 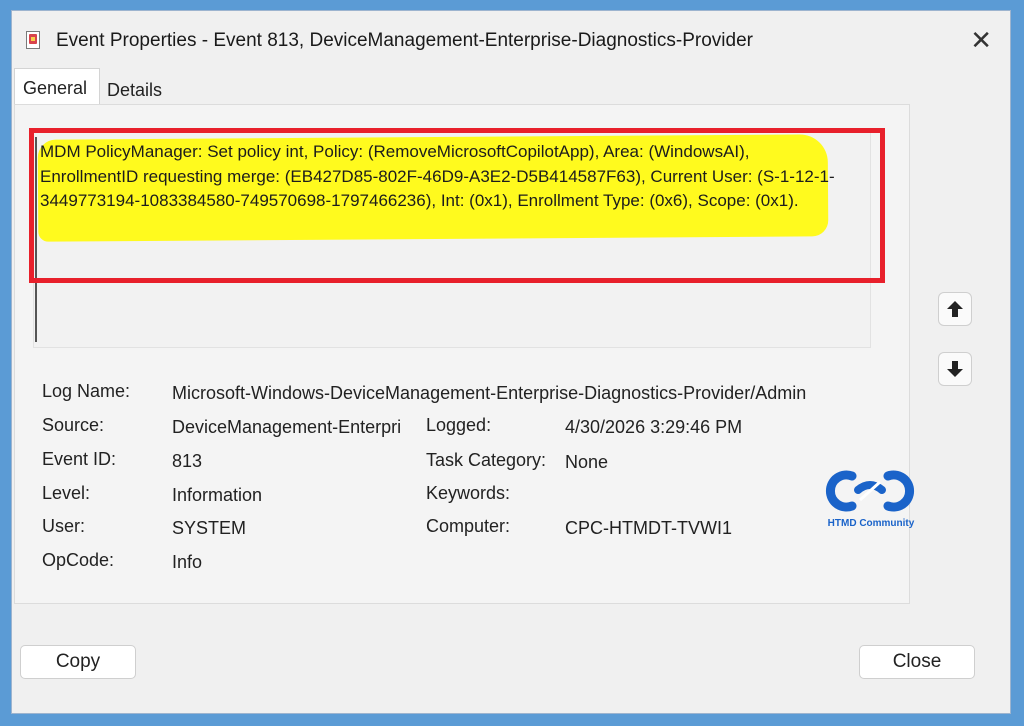 What do you see at coordinates (33, 40) in the screenshot?
I see `event-viewer-icon` at bounding box center [33, 40].